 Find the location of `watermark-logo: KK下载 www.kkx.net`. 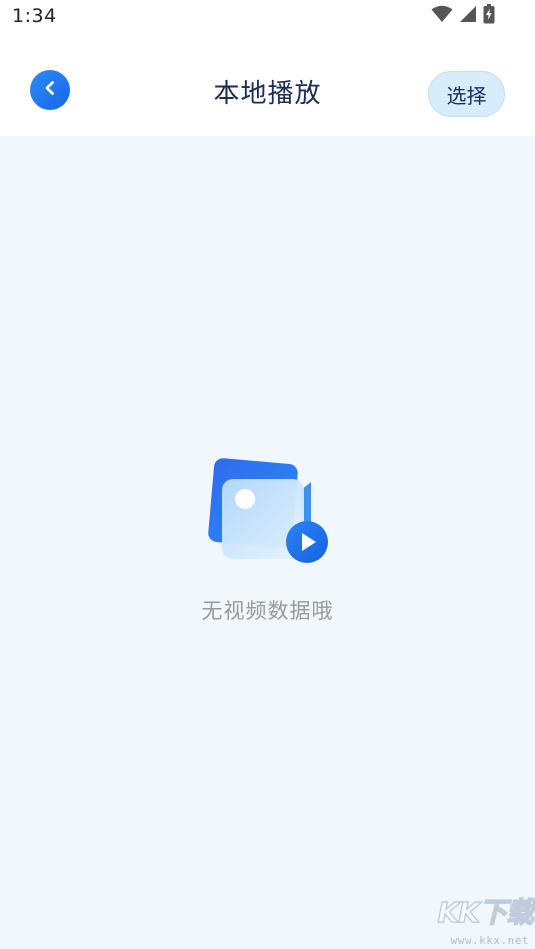

watermark-logo: KK下载 www.kkx.net is located at coordinates (474, 919).